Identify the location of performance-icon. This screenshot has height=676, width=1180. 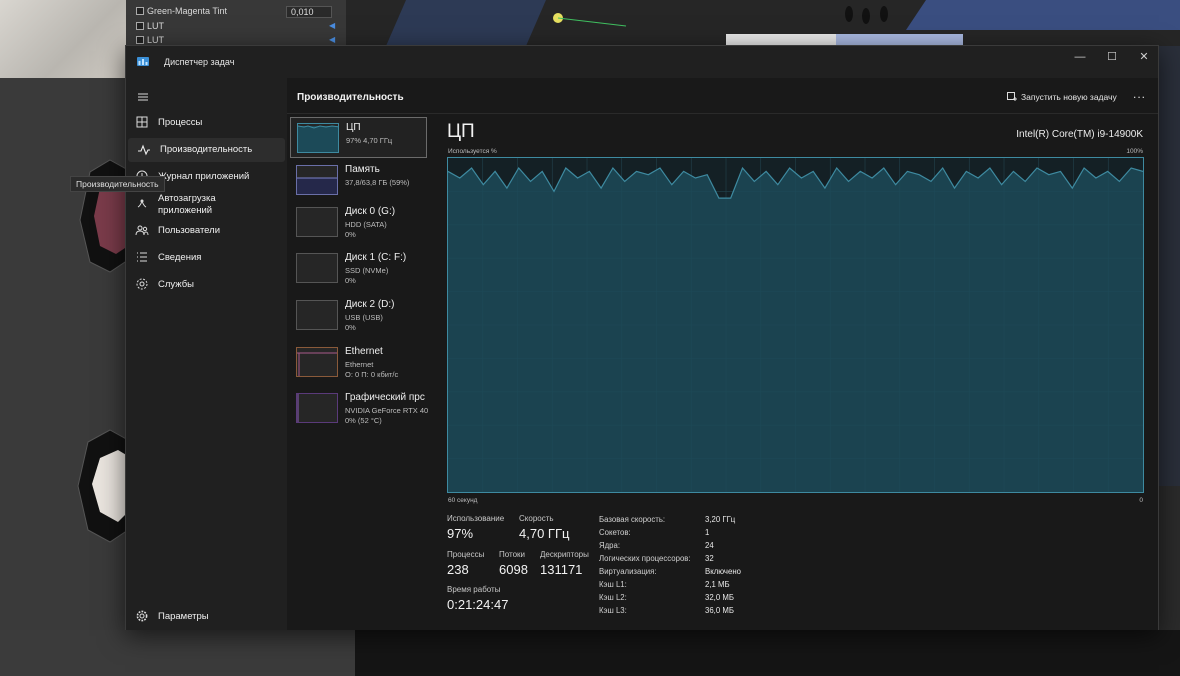
(144, 150).